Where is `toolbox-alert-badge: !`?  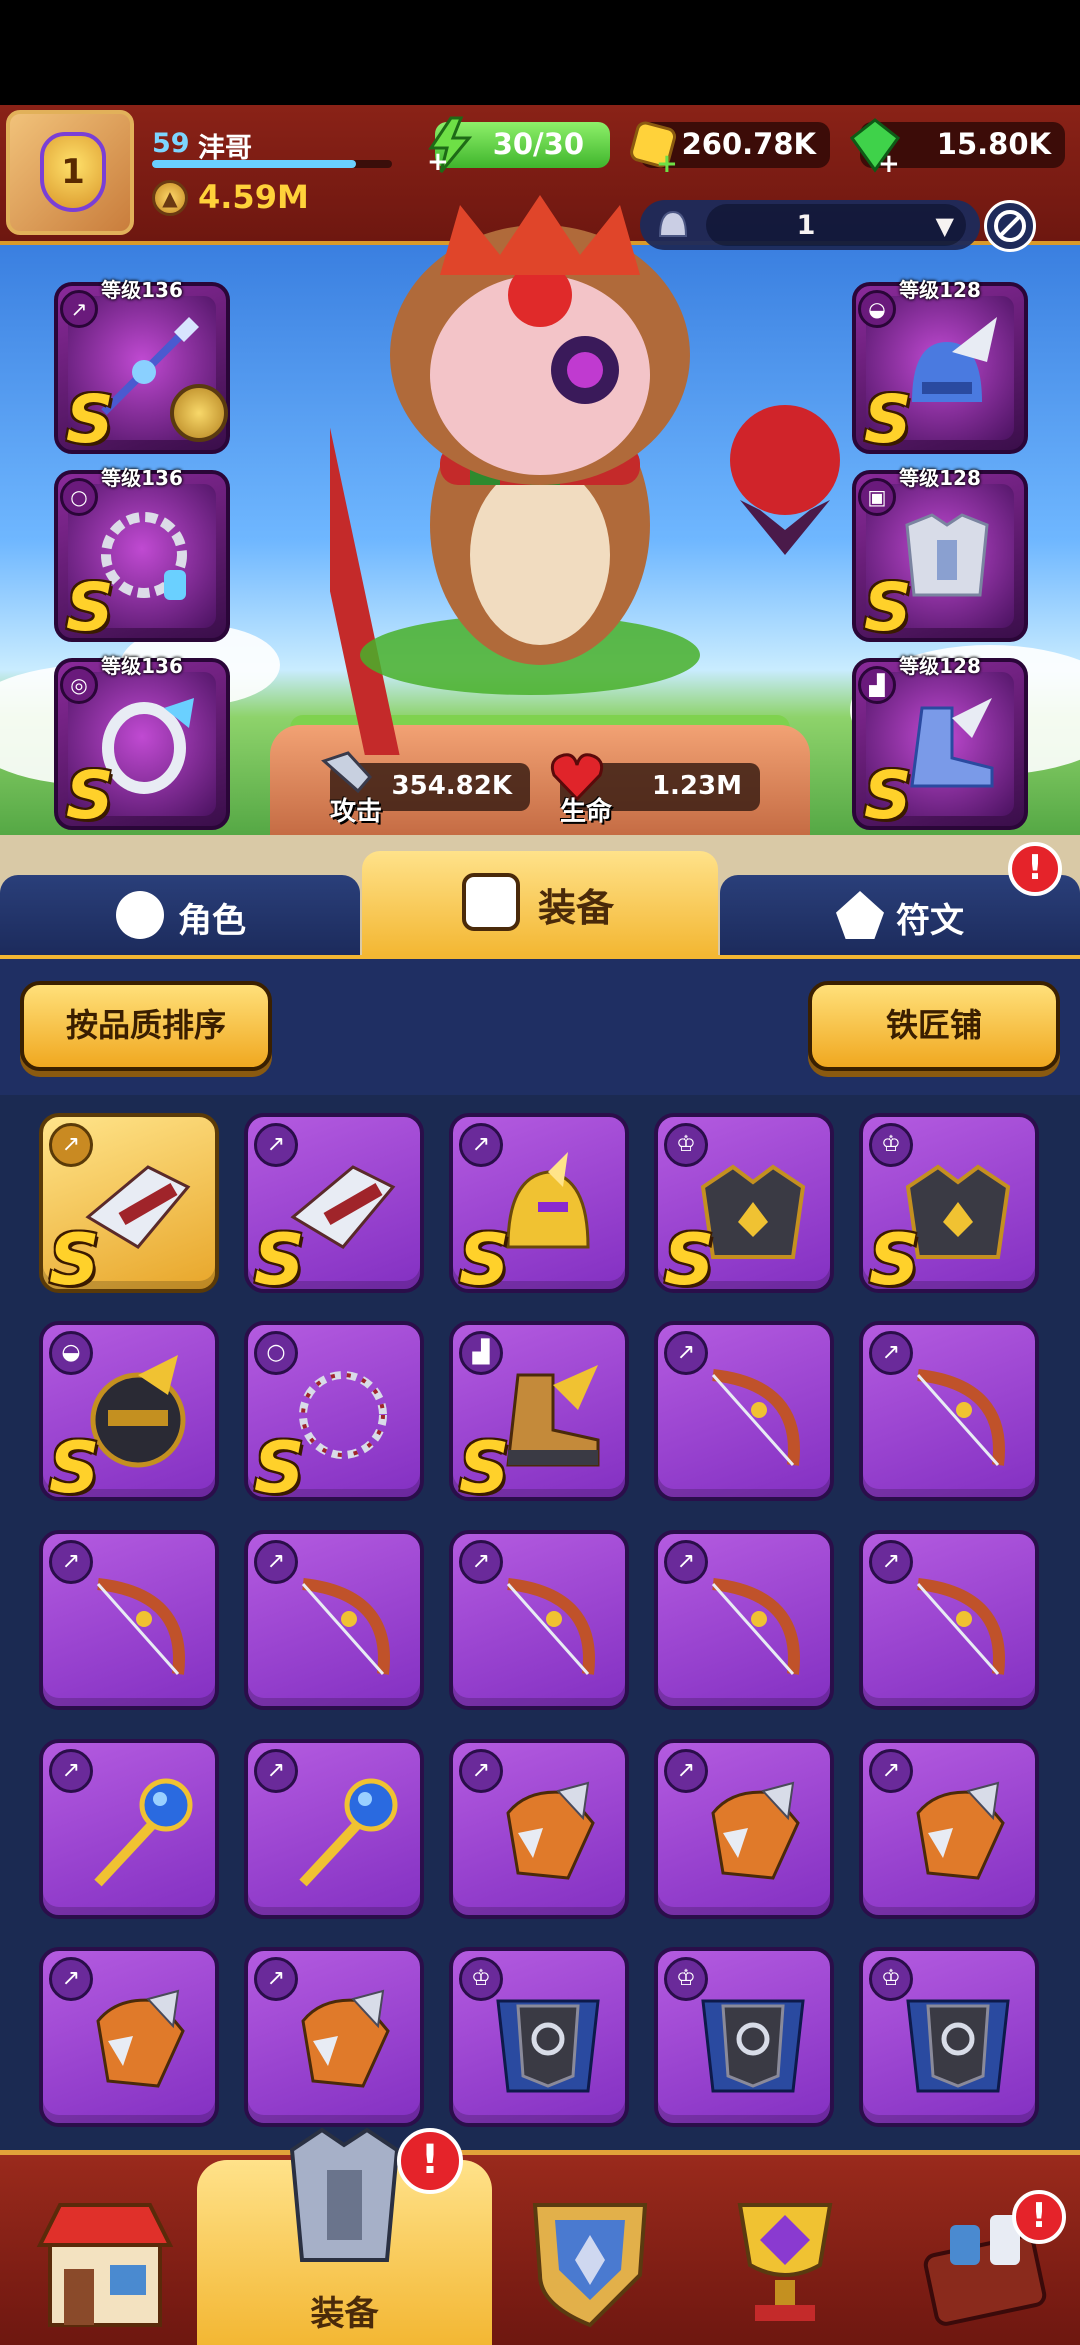 toolbox-alert-badge: ! is located at coordinates (1039, 2217).